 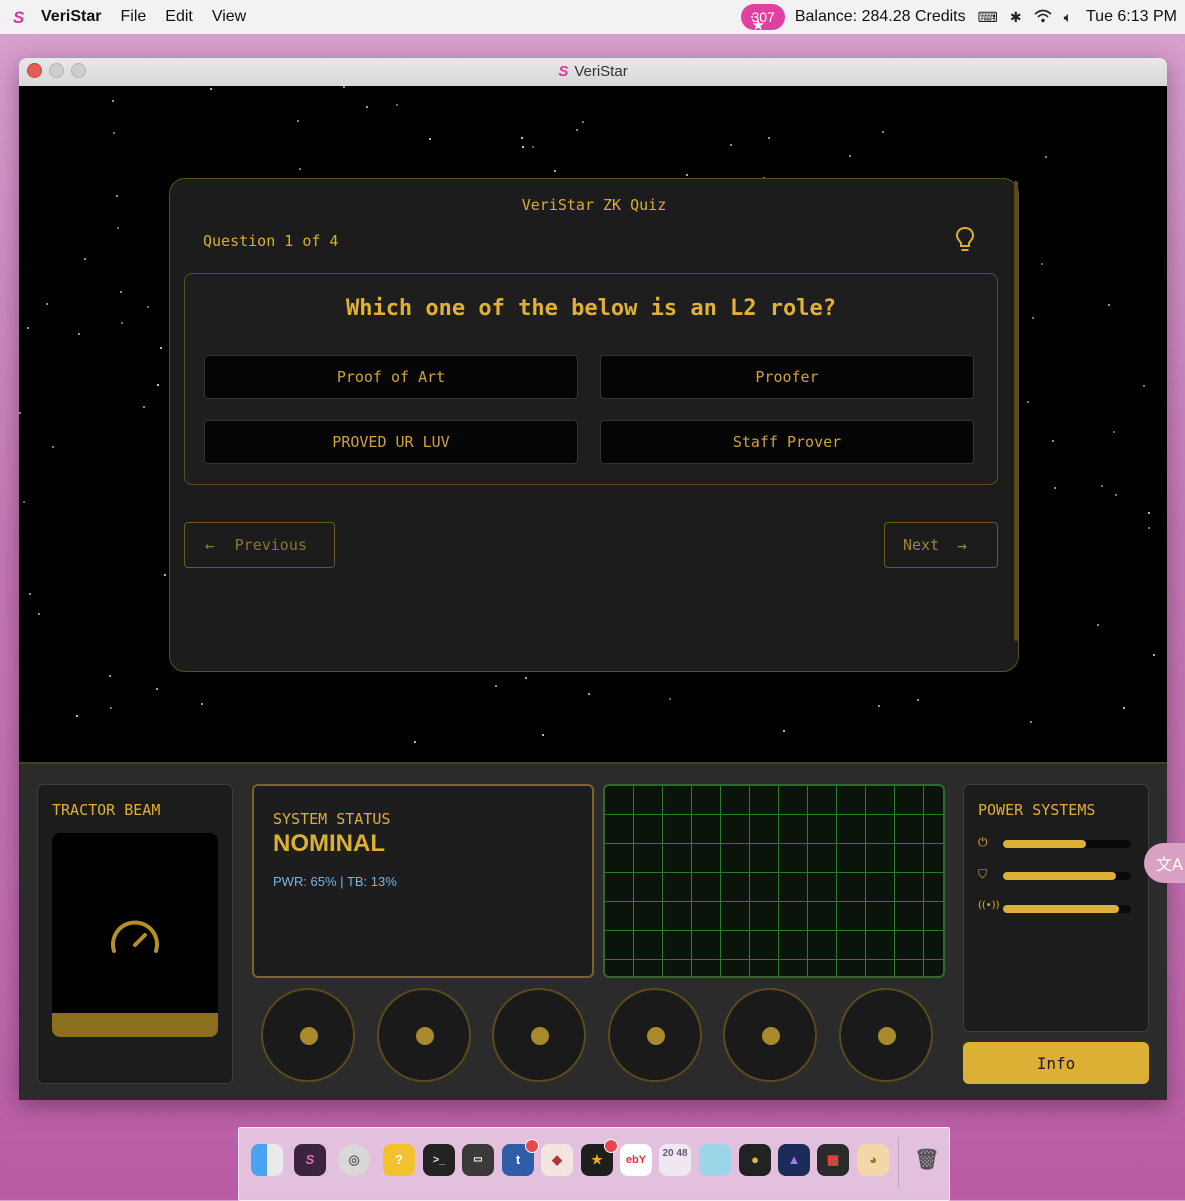 I want to click on tile-2048-label: 20 48, so click(x=675, y=1153).